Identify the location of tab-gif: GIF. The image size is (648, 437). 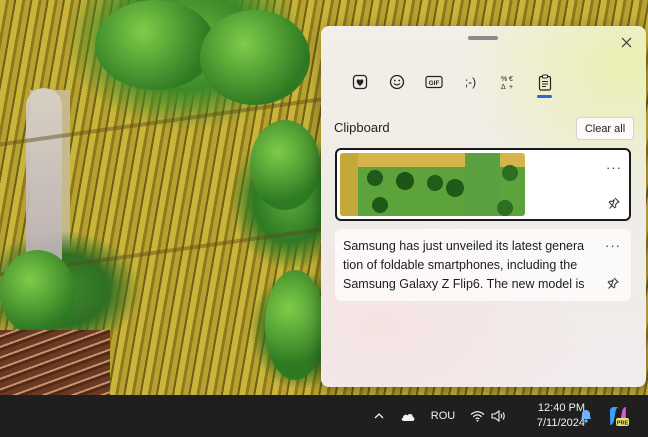
(433, 82).